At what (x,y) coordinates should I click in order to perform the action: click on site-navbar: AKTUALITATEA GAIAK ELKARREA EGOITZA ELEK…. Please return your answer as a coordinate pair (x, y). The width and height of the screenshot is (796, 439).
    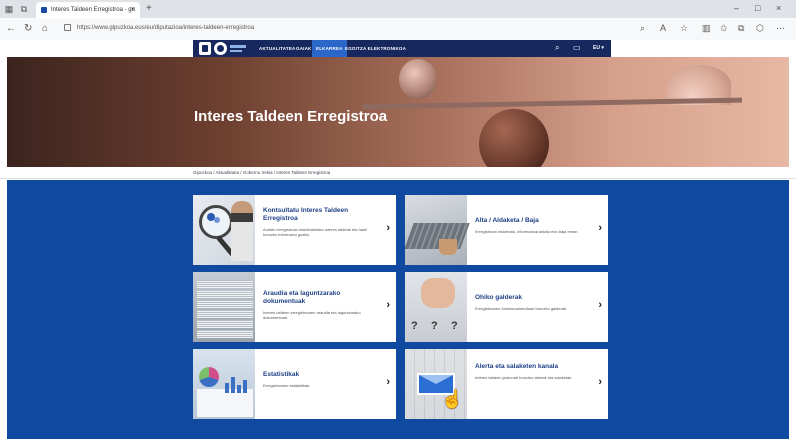
    Looking at the image, I should click on (402, 48).